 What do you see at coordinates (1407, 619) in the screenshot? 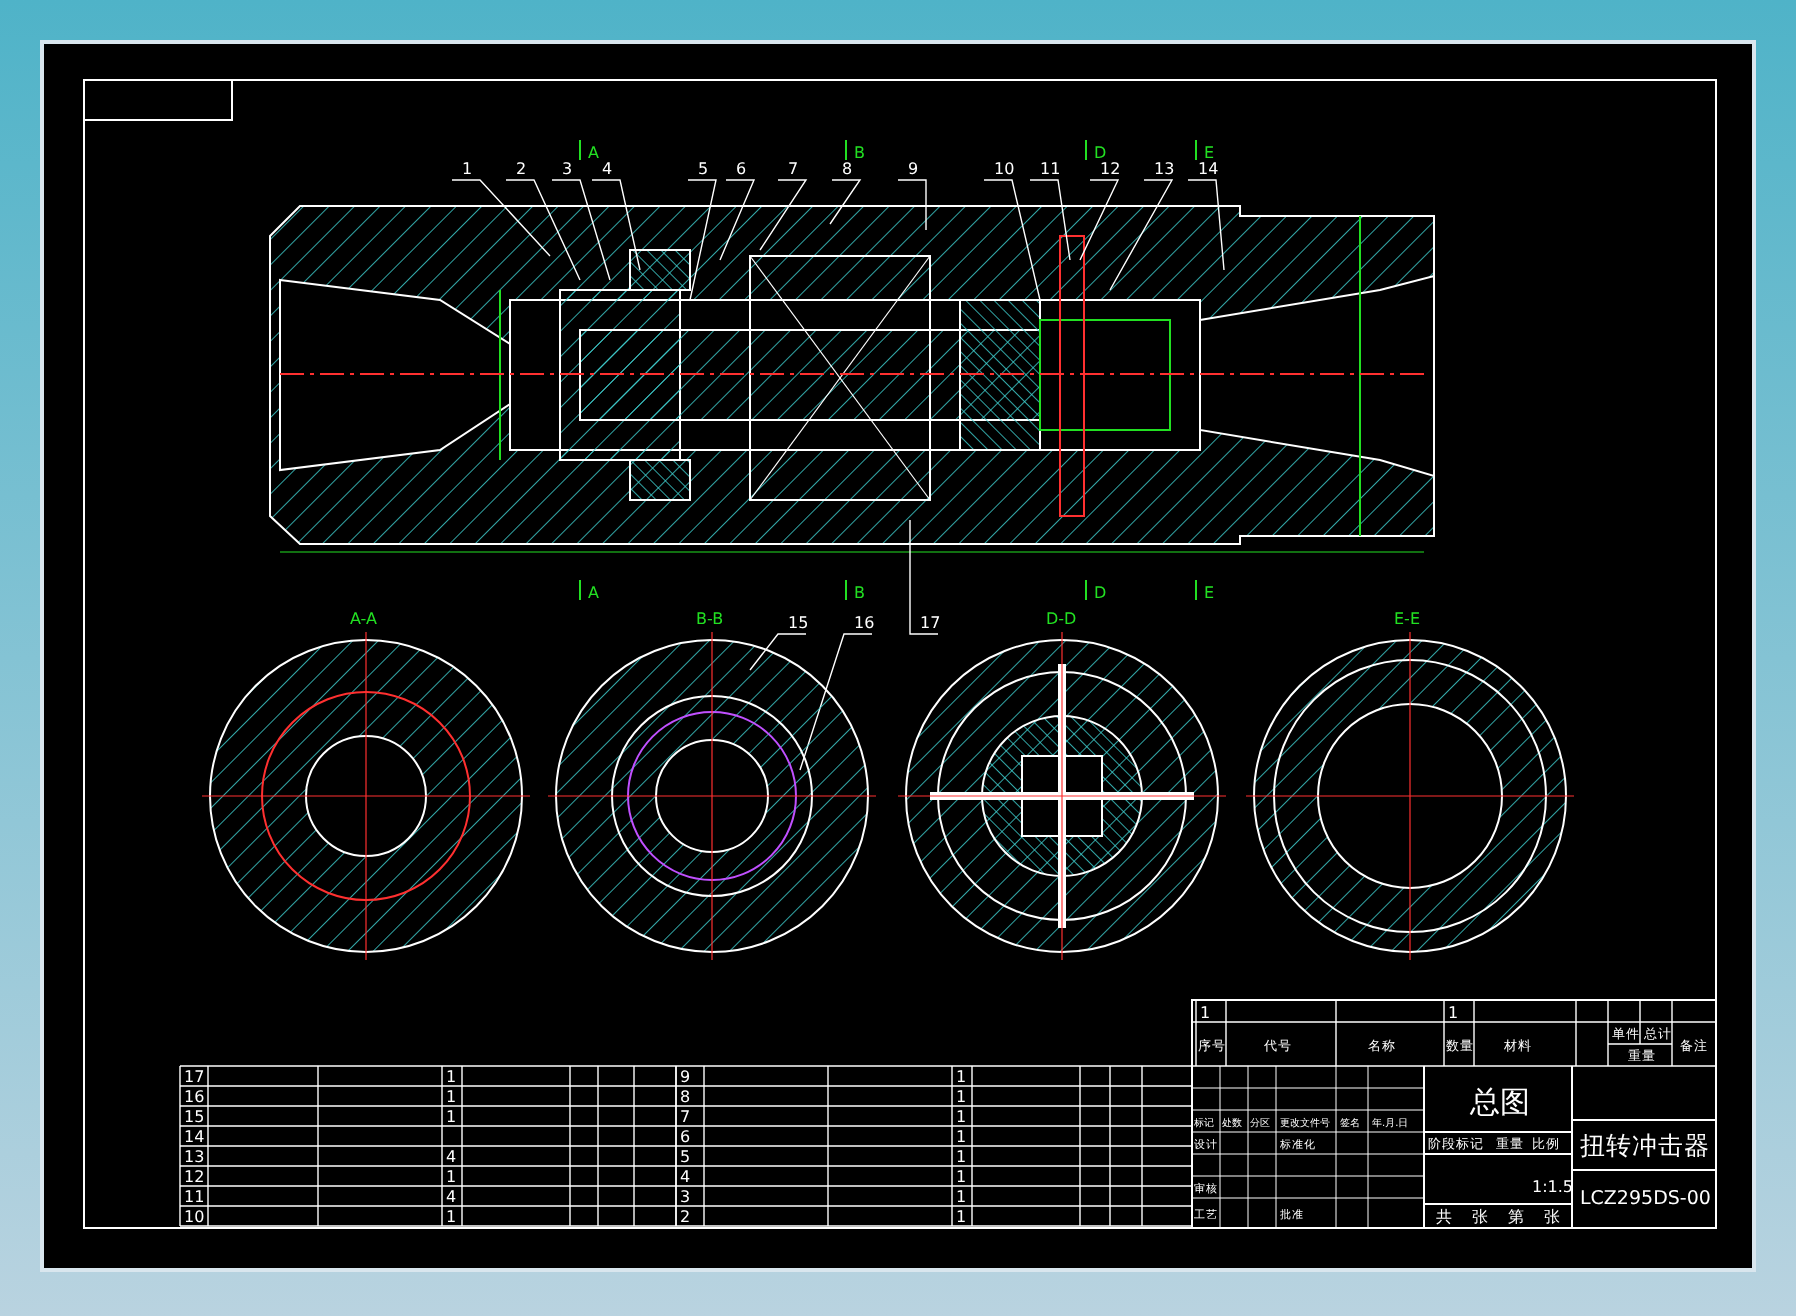
I see `section-title: E-E` at bounding box center [1407, 619].